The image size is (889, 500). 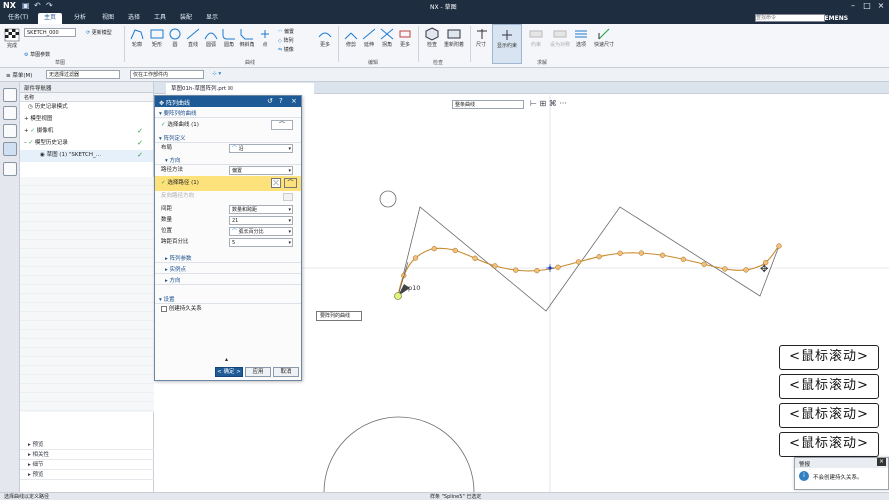 What do you see at coordinates (228, 309) in the screenshot?
I see `create-assoc-row: 创建持久关系` at bounding box center [228, 309].